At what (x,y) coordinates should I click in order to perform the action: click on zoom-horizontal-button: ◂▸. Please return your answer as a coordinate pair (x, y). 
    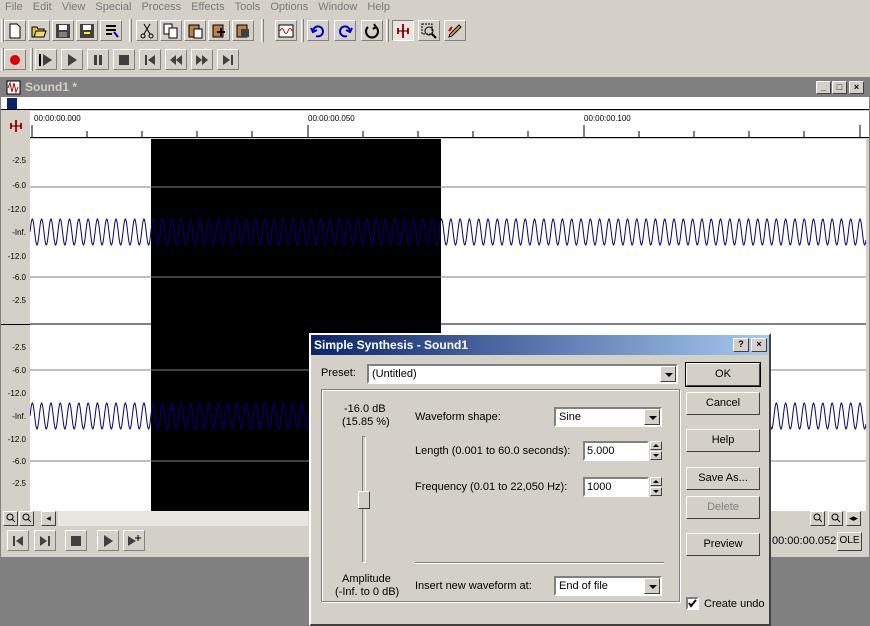
    Looking at the image, I should click on (853, 518).